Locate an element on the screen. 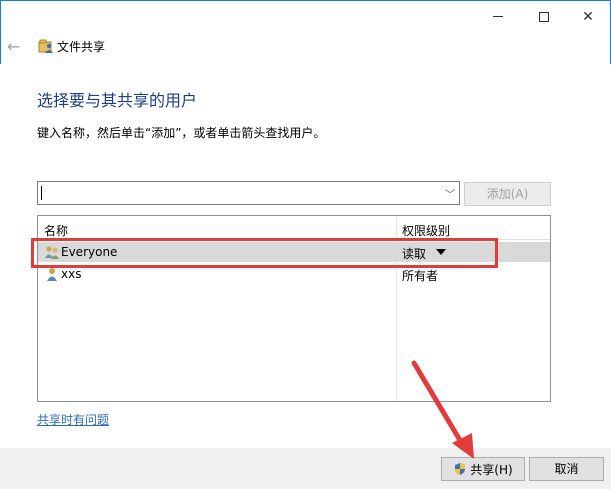 The width and height of the screenshot is (611, 489). row-permission: 所有者 is located at coordinates (420, 276).